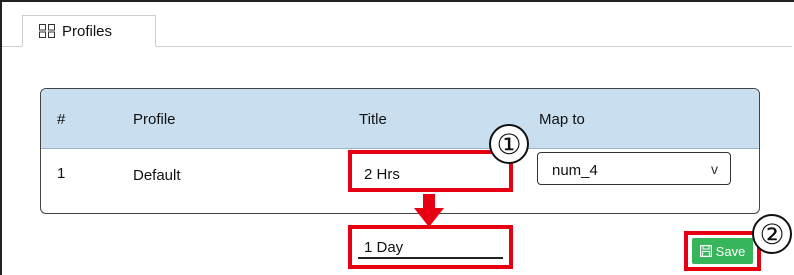  I want to click on header-index: #, so click(61, 119).